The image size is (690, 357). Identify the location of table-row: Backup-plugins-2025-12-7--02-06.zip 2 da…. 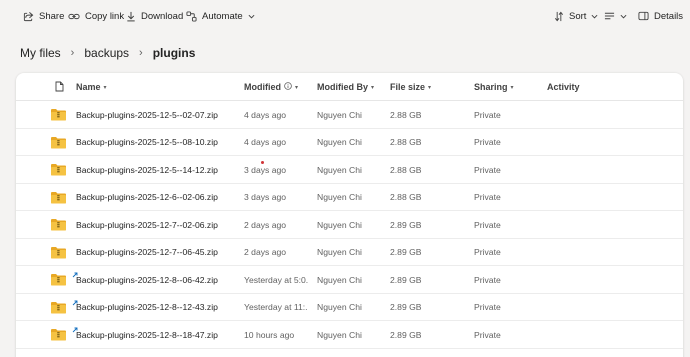
(349, 225).